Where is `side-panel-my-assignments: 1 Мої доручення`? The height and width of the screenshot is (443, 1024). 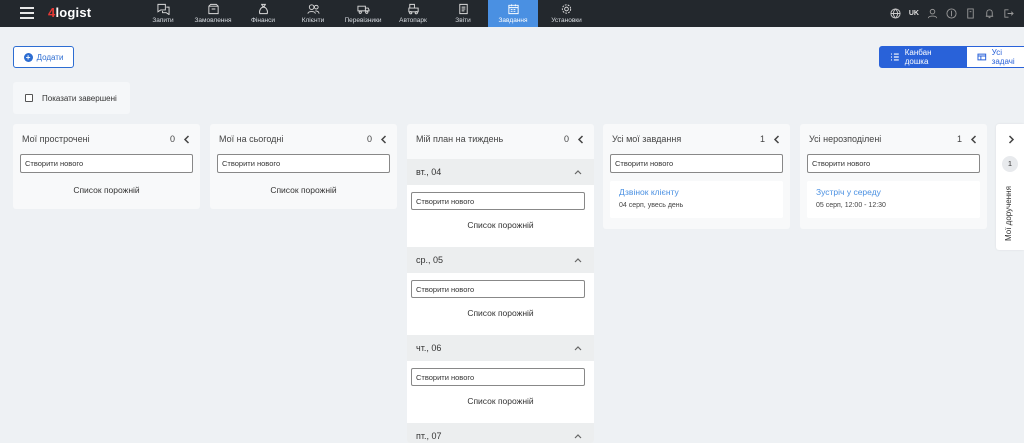
side-panel-my-assignments: 1 Мої доручення is located at coordinates (1010, 187).